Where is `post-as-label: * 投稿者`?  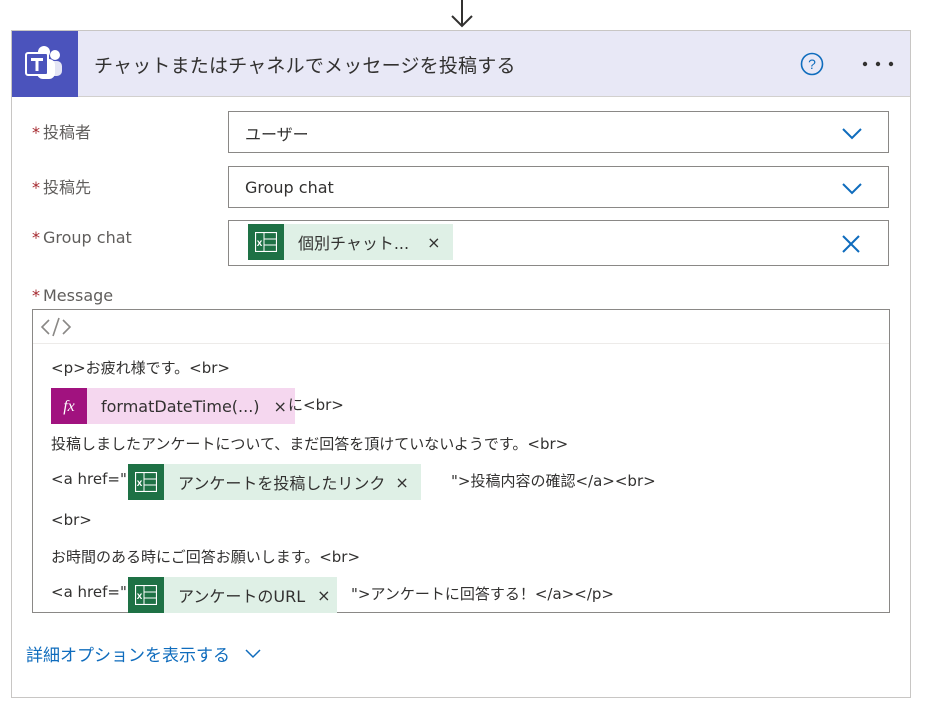 post-as-label: * 投稿者 is located at coordinates (61, 131).